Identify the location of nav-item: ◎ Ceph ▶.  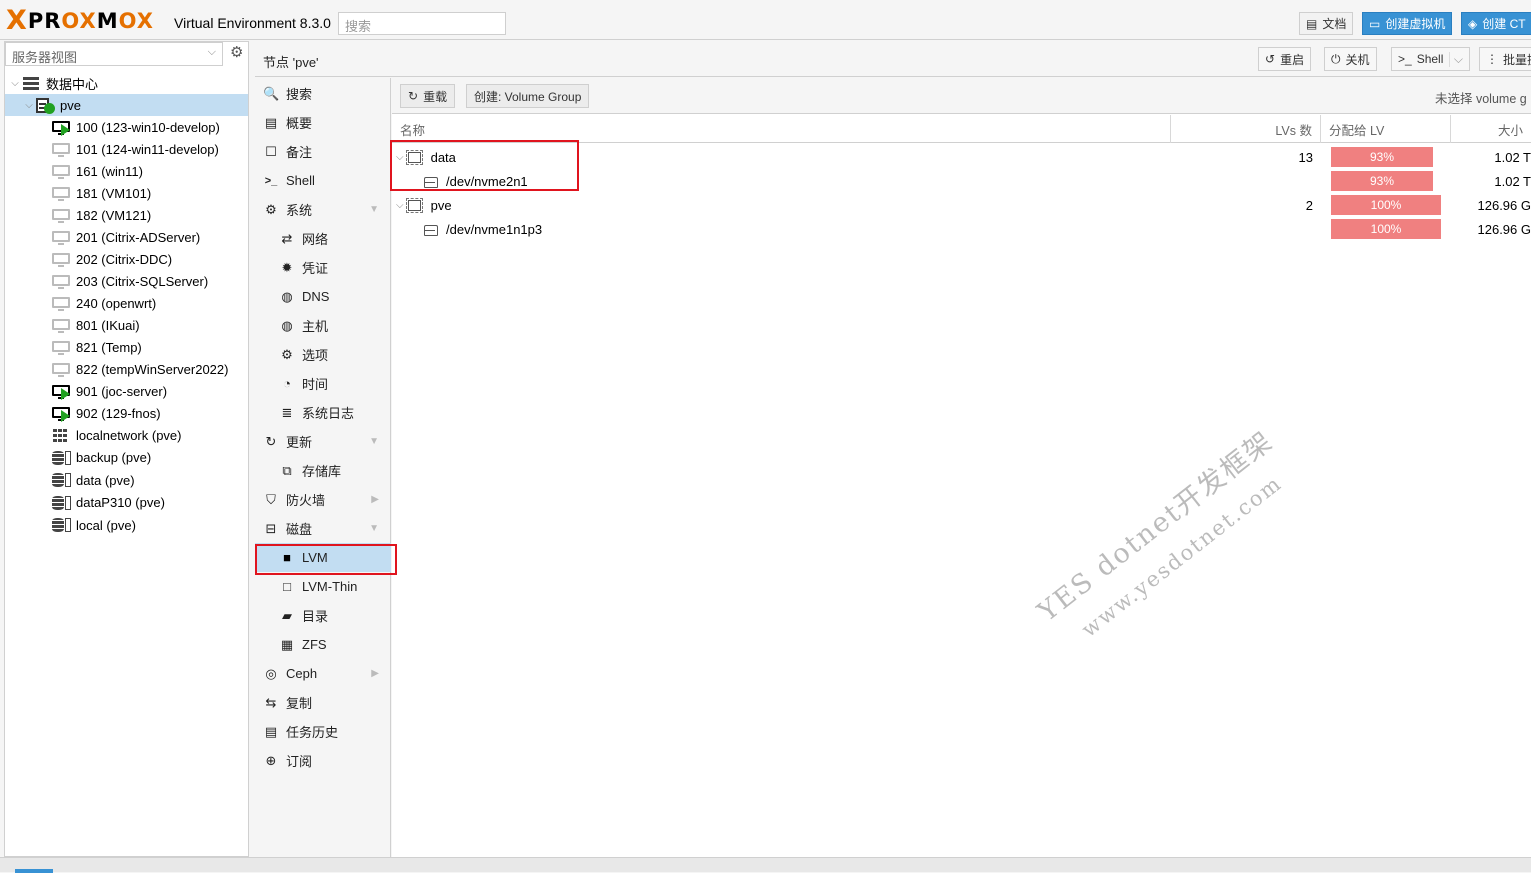
(323, 673).